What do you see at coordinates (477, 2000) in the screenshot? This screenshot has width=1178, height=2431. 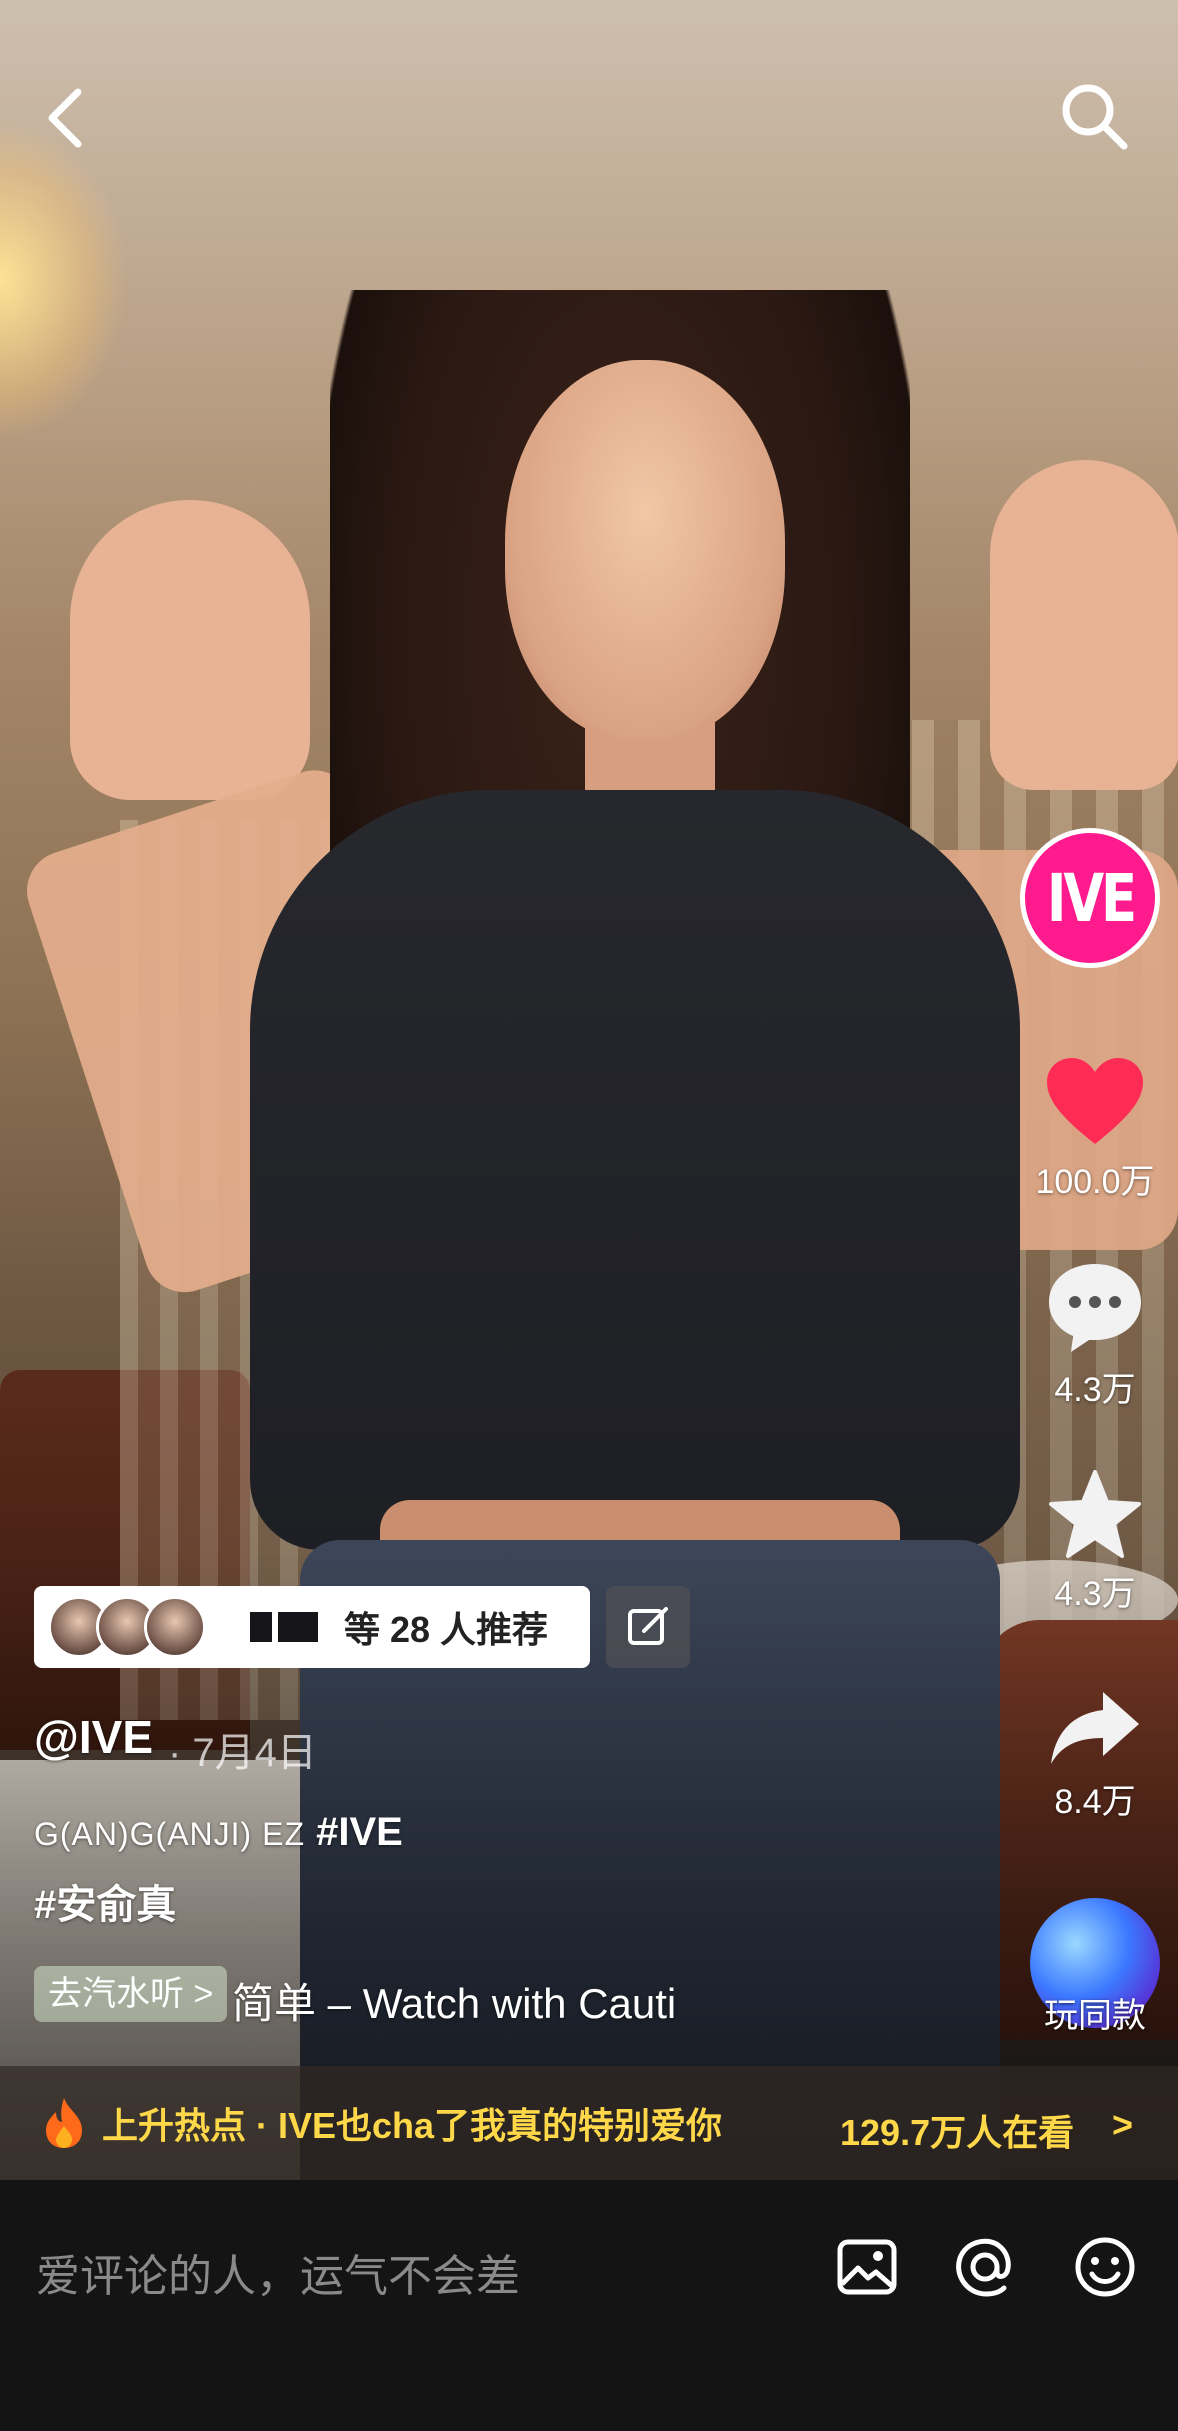 I see `music-title: 简单 – Watch with Cauti` at bounding box center [477, 2000].